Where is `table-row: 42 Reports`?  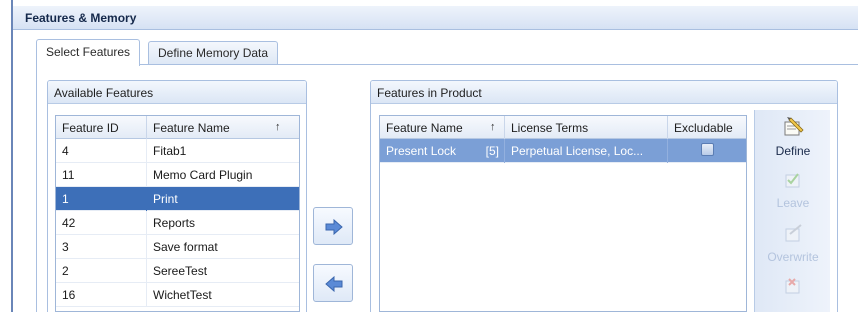
table-row: 42 Reports is located at coordinates (177, 223).